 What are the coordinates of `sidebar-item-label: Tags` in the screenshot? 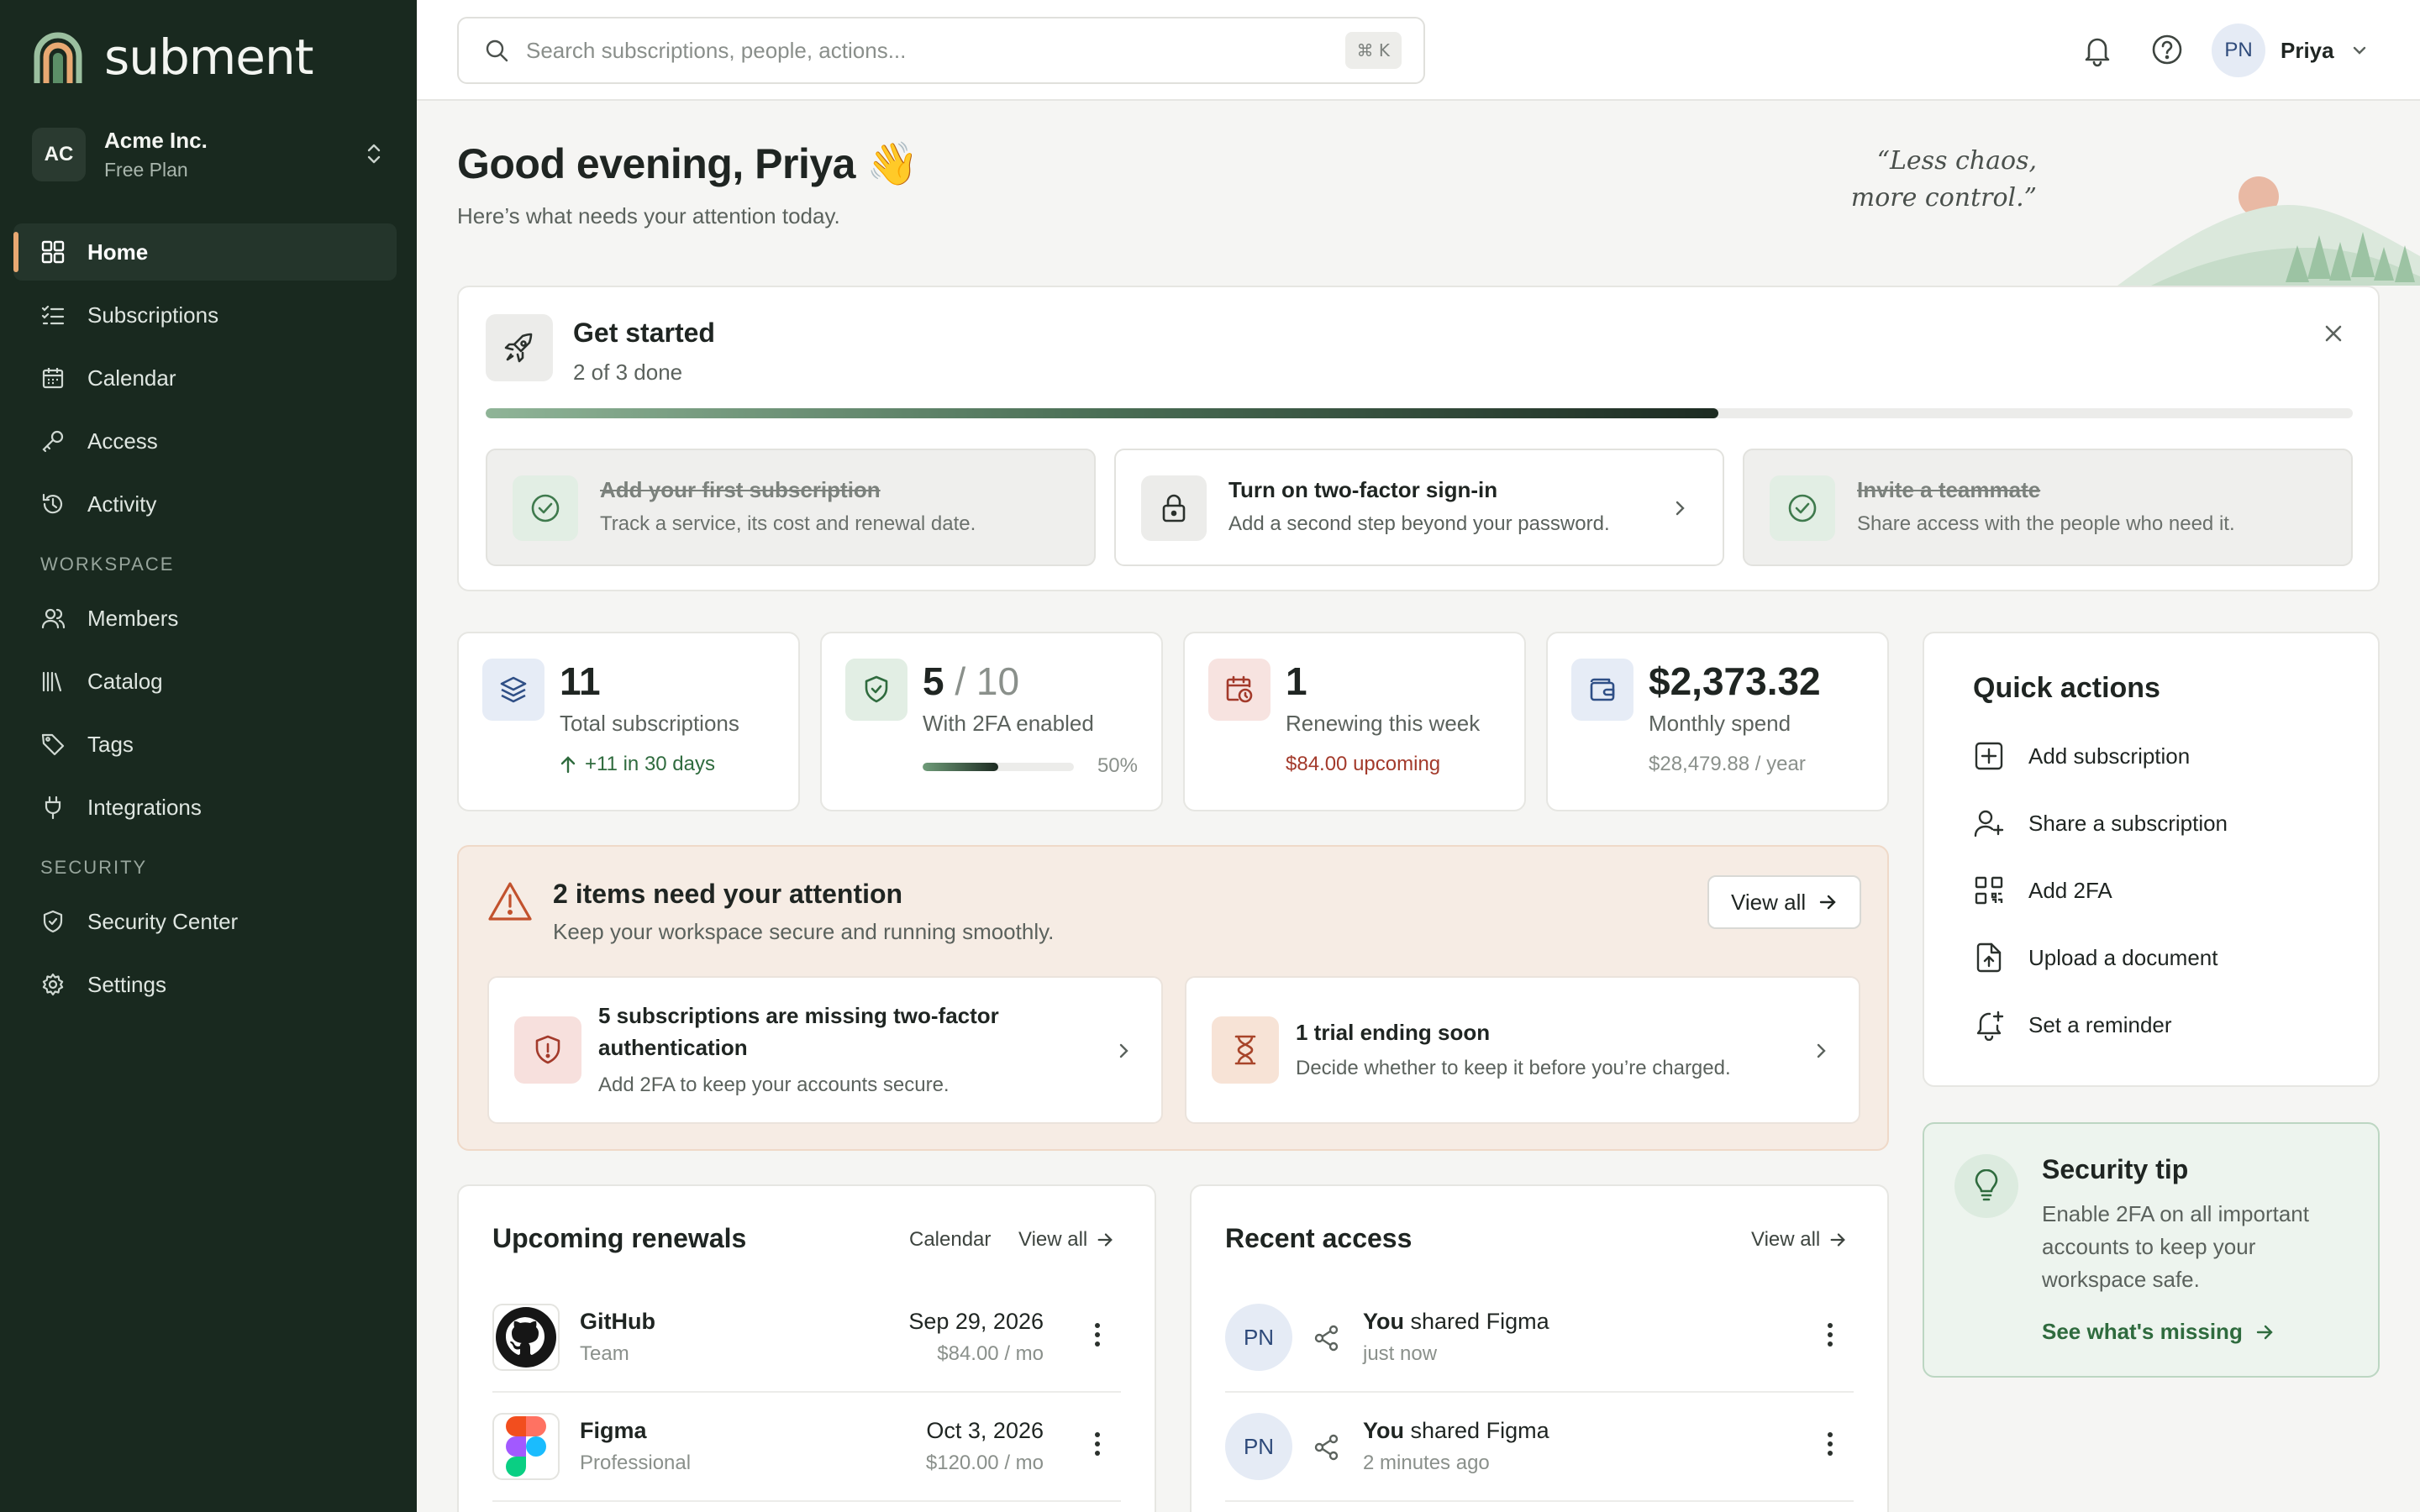 It's located at (110, 744).